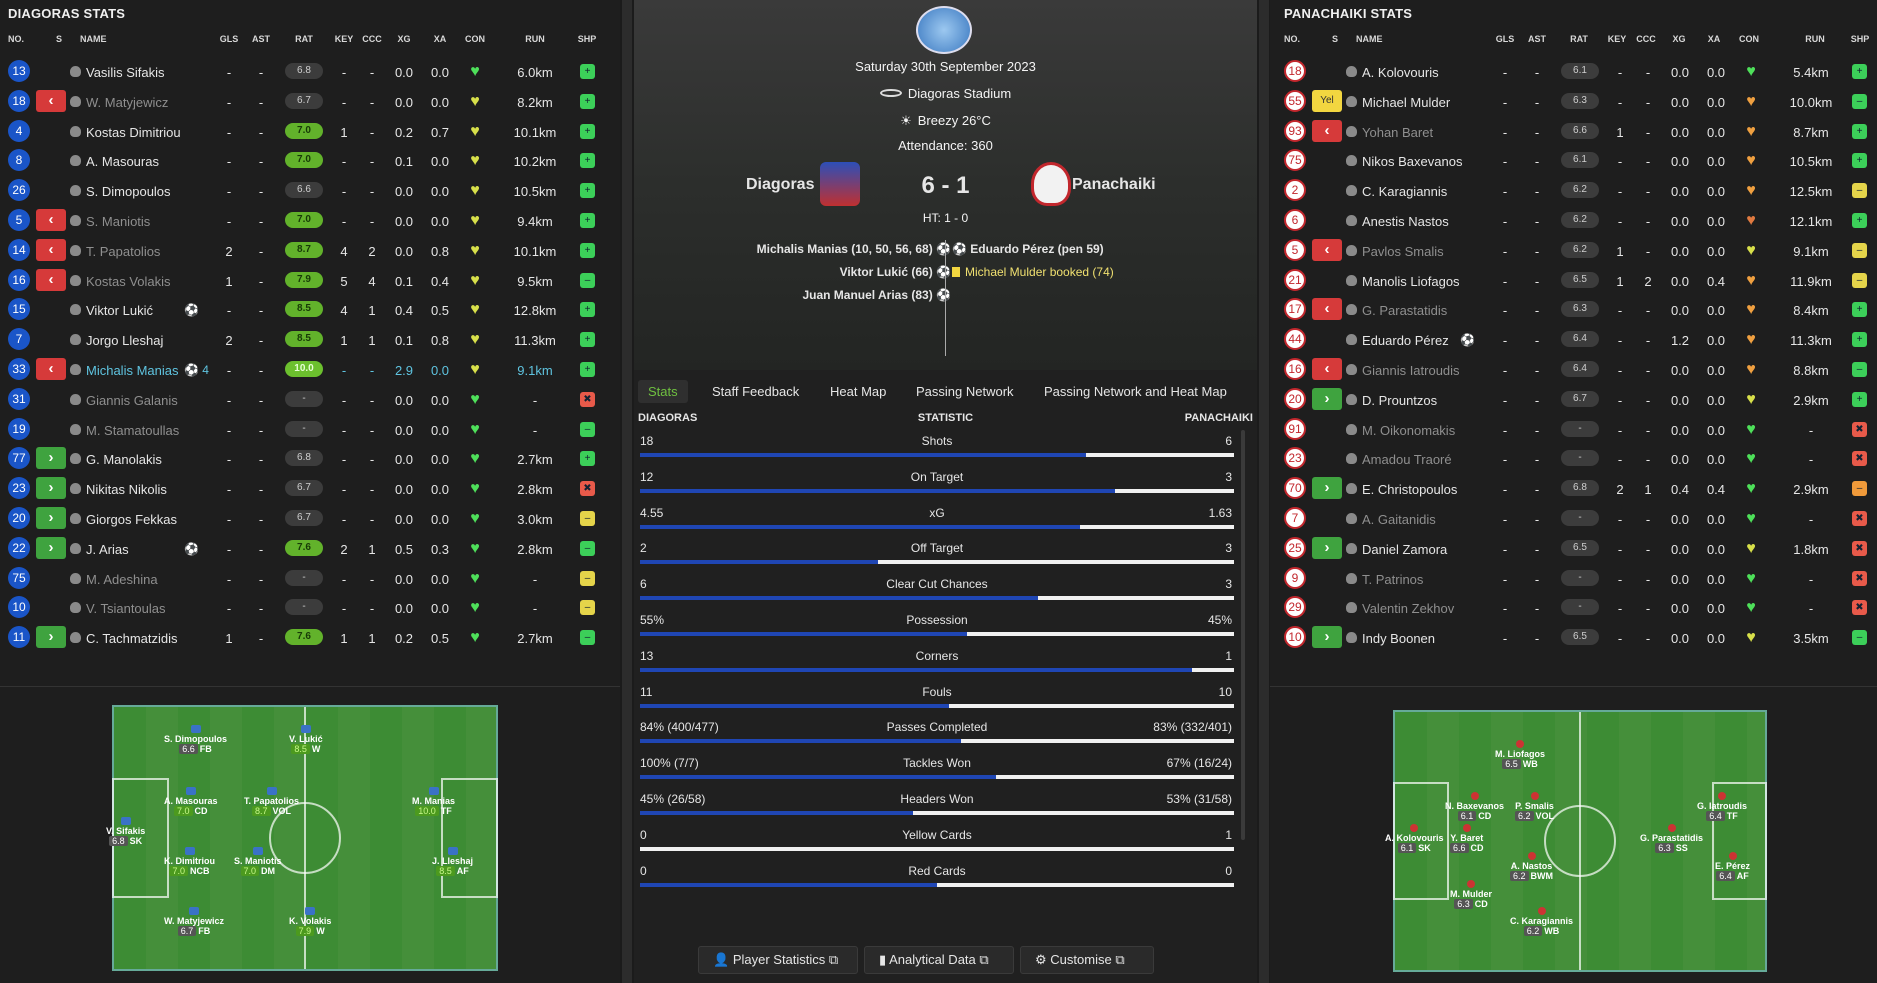  Describe the element at coordinates (131, 519) in the screenshot. I see `player-name: Giorgos Fekkas` at that location.